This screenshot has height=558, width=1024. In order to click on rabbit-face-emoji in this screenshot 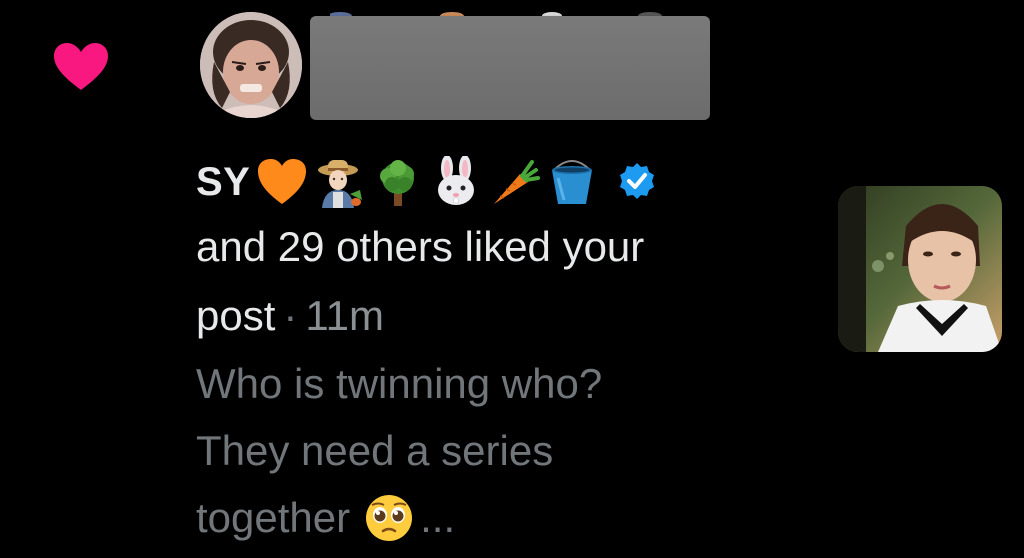, I will do `click(456, 182)`.